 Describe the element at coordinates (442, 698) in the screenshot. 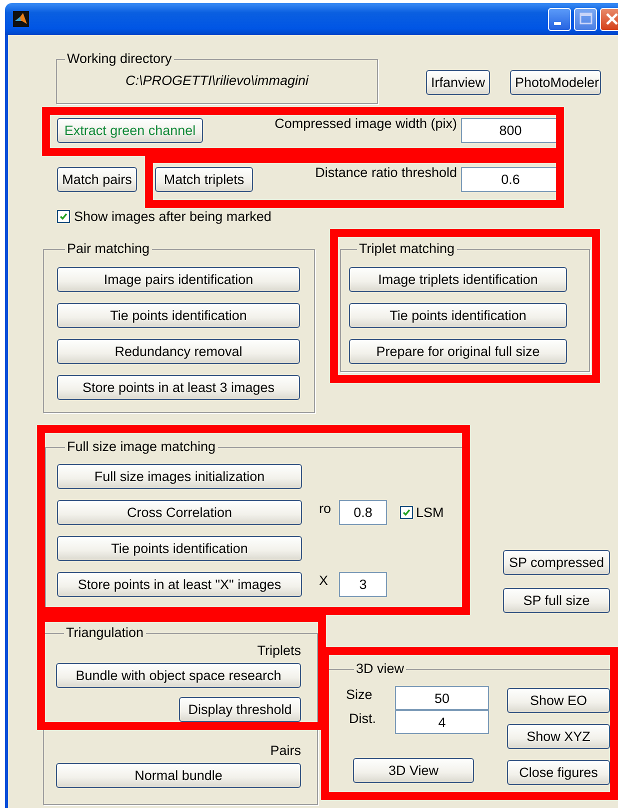

I see `value-input: 50` at that location.